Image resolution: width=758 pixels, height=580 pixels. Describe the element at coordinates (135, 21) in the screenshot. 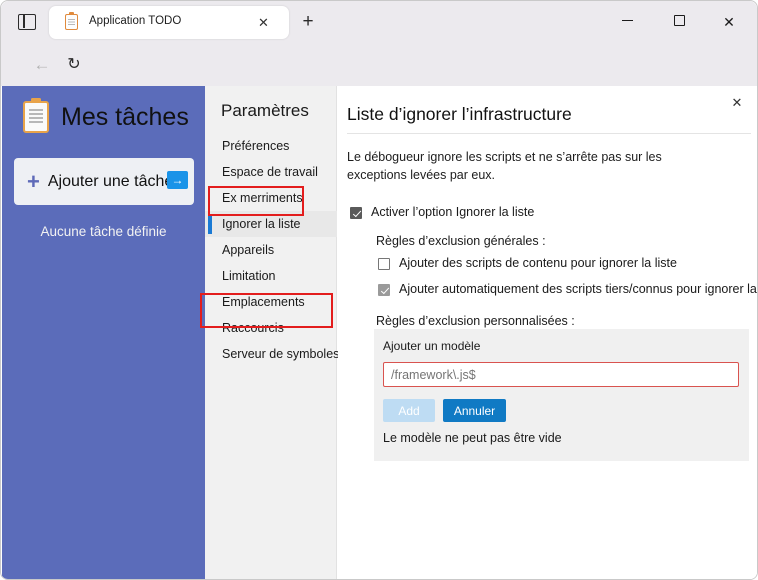

I see `tab-title: Application TODO` at that location.